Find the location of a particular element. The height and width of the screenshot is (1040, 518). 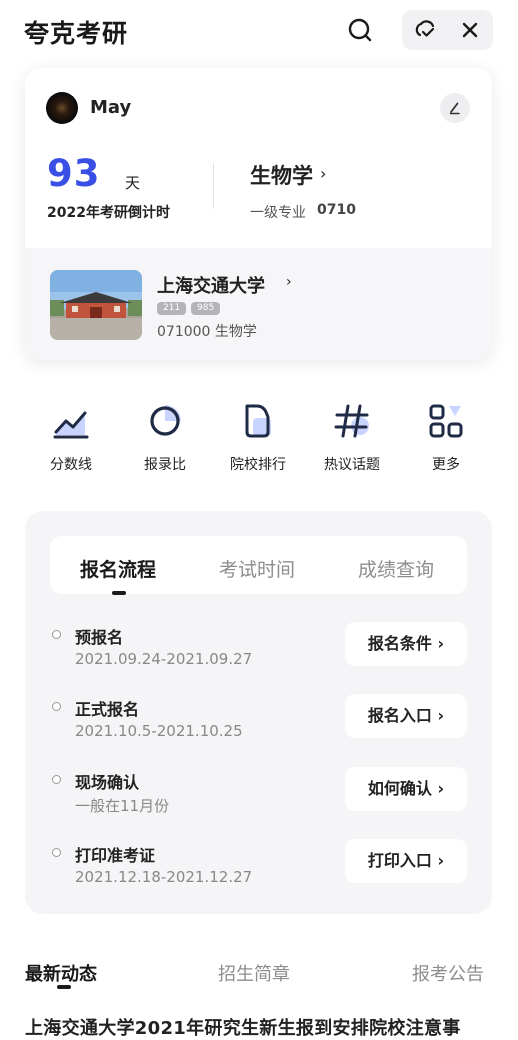

shortcut-score-line: 分数线 is located at coordinates (71, 438).